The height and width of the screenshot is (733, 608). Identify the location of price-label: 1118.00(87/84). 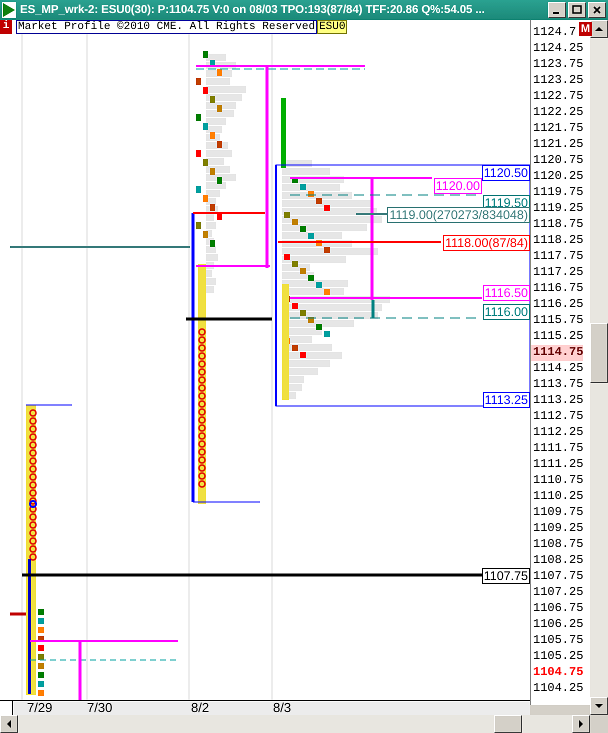
(486, 243).